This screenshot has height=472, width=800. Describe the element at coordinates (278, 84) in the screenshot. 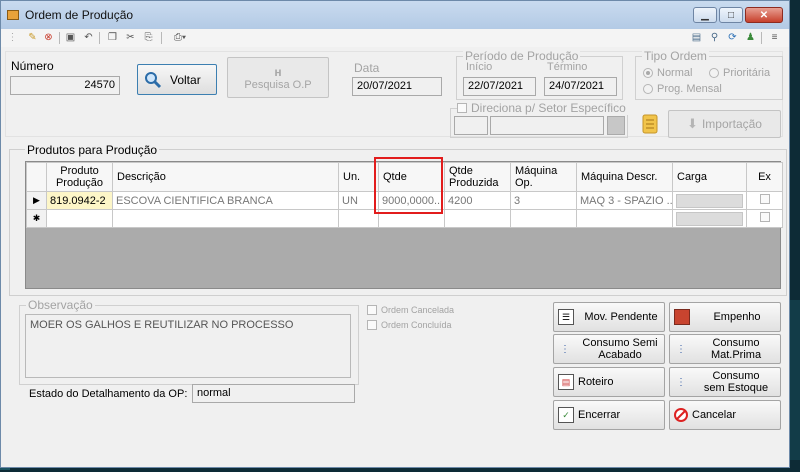

I see `pesquisa-op-label: Pesquisa O.P` at that location.